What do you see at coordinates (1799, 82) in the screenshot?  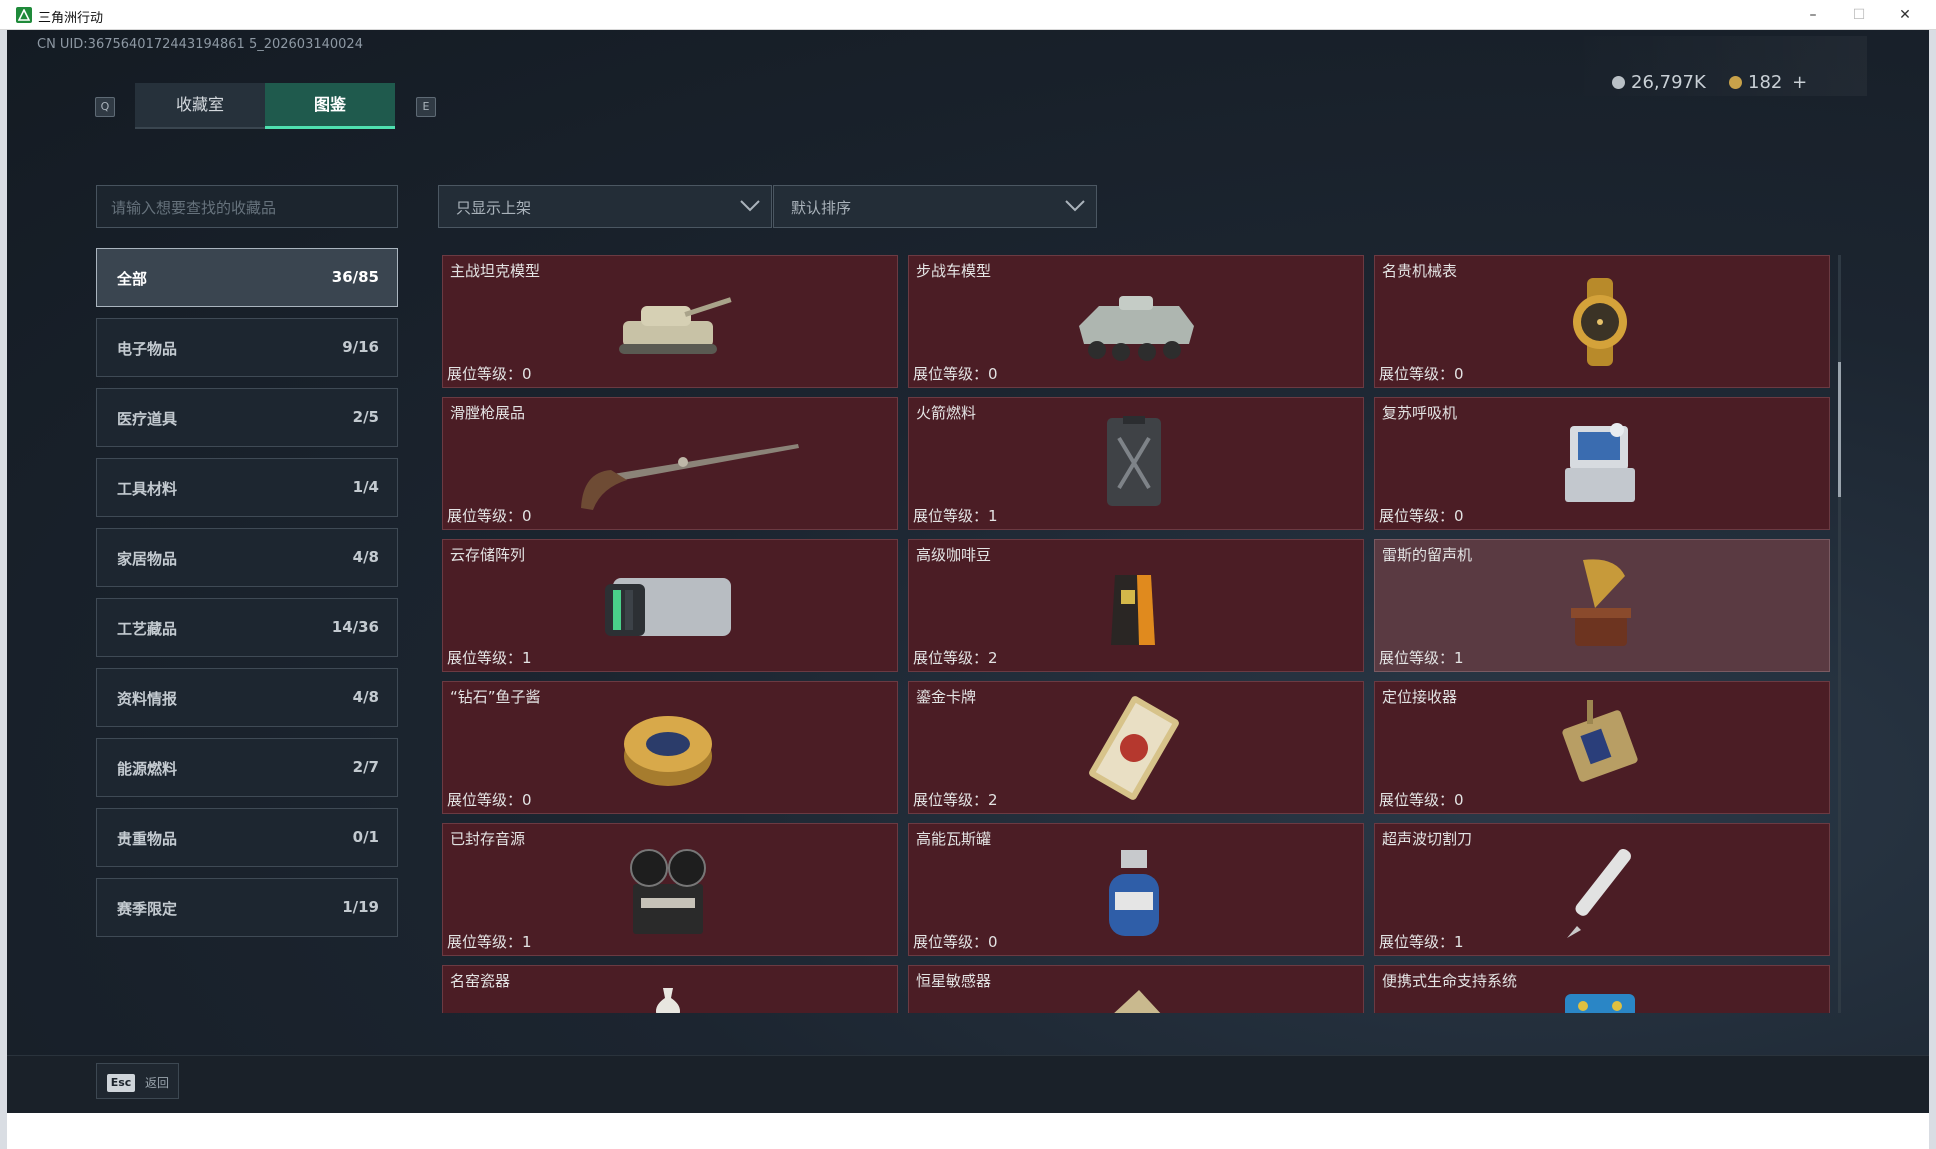 I see `add-gold-button: +` at bounding box center [1799, 82].